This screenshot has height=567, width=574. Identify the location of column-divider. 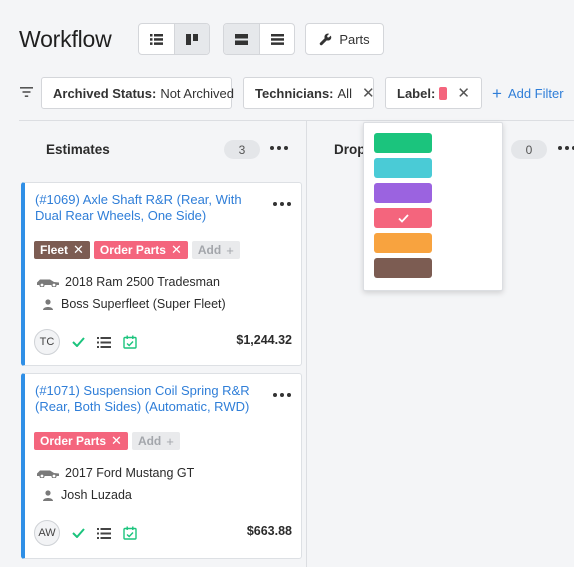
(306, 343).